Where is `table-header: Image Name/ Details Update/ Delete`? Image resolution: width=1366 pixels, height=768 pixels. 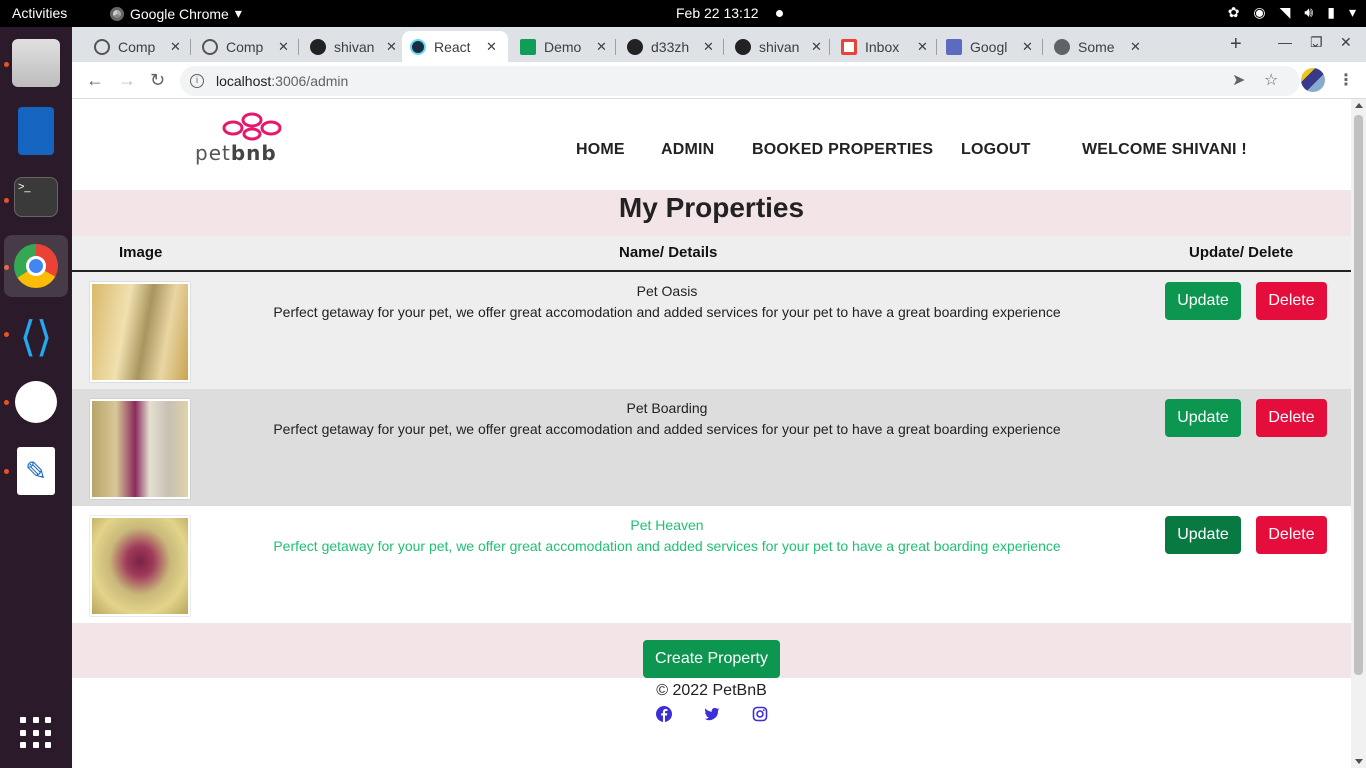
table-header: Image Name/ Details Update/ Delete is located at coordinates (711, 254).